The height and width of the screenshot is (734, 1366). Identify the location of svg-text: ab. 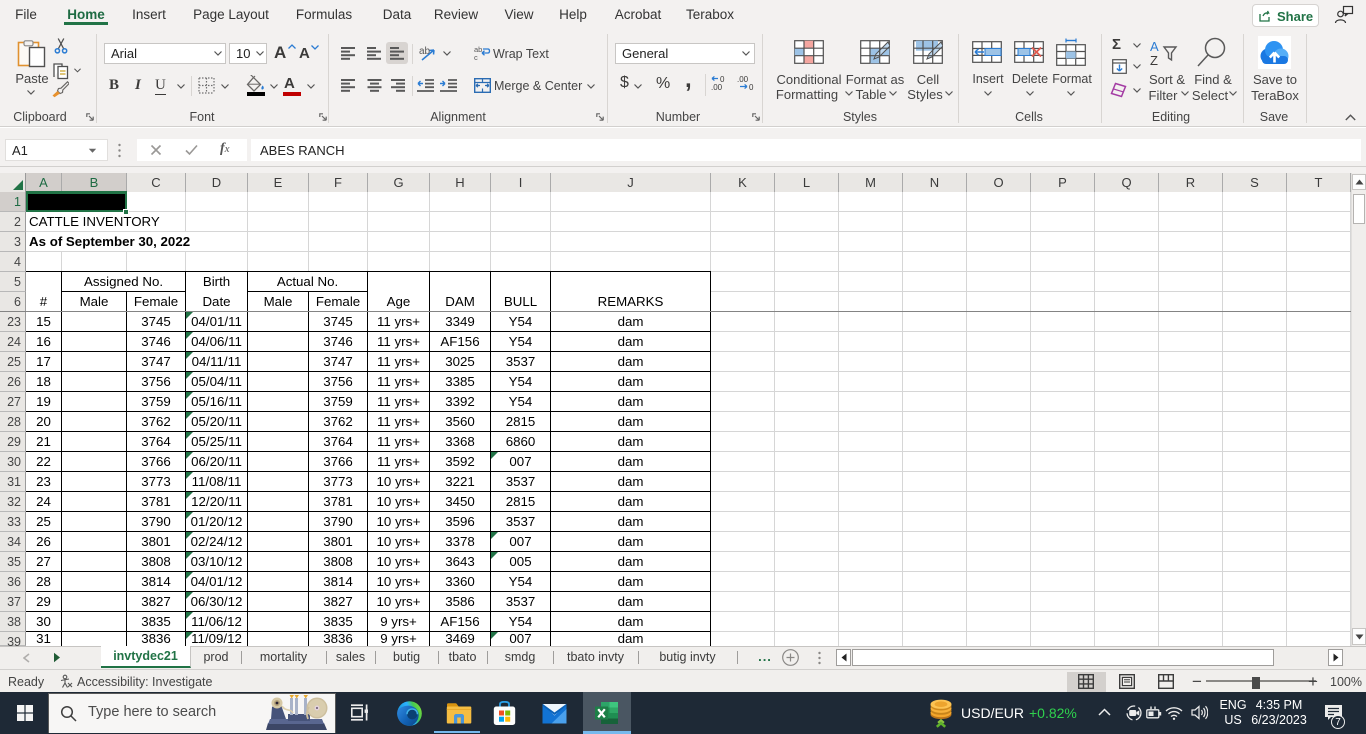
(425, 51).